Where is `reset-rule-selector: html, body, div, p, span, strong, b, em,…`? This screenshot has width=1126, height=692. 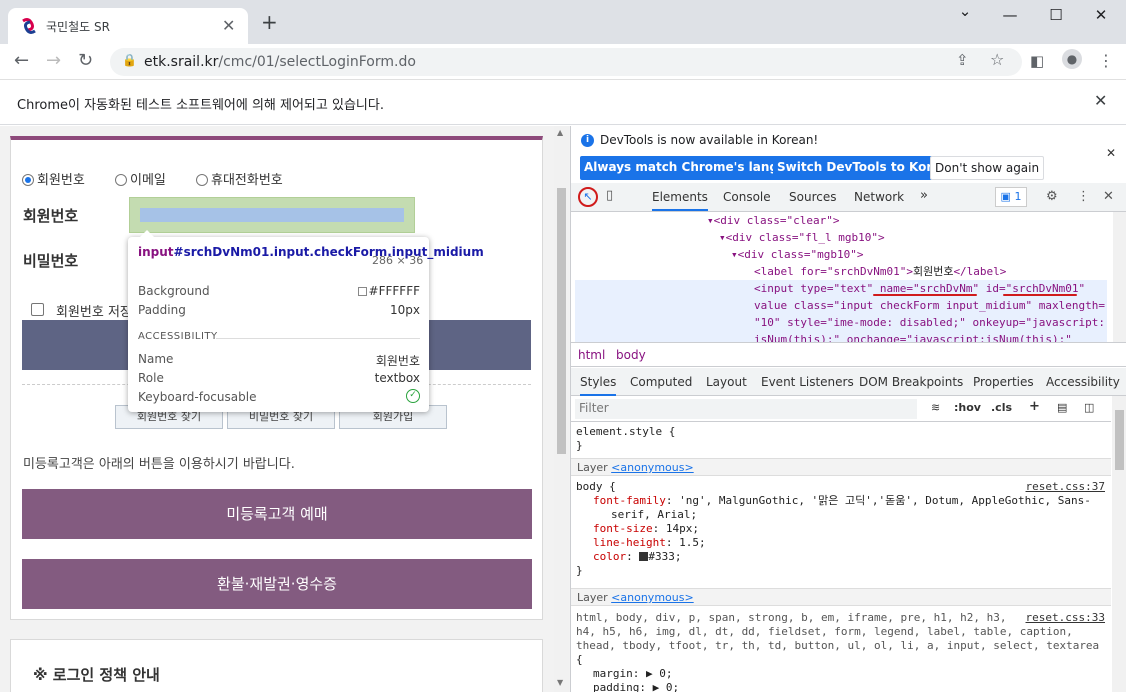
reset-rule-selector: html, body, div, p, span, strong, b, em,… is located at coordinates (791, 618).